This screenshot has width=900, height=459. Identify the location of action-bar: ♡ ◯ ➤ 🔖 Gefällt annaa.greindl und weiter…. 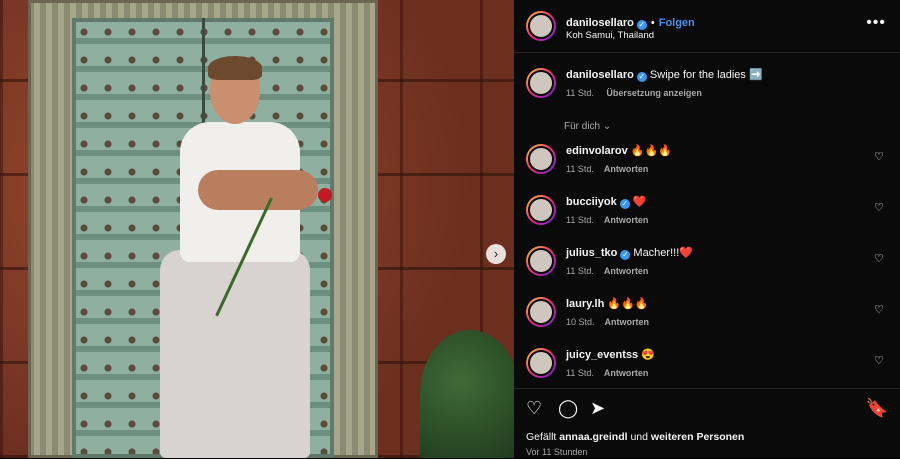
(707, 423).